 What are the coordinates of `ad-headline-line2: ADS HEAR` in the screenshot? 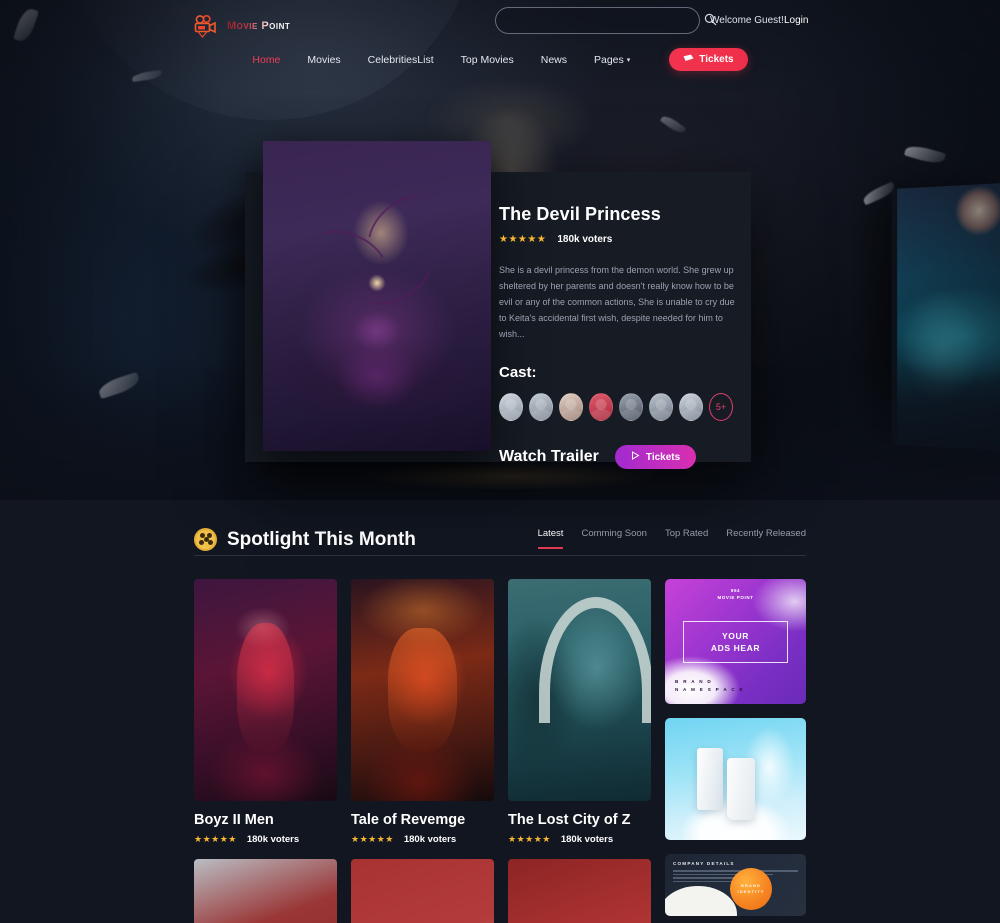 It's located at (735, 648).